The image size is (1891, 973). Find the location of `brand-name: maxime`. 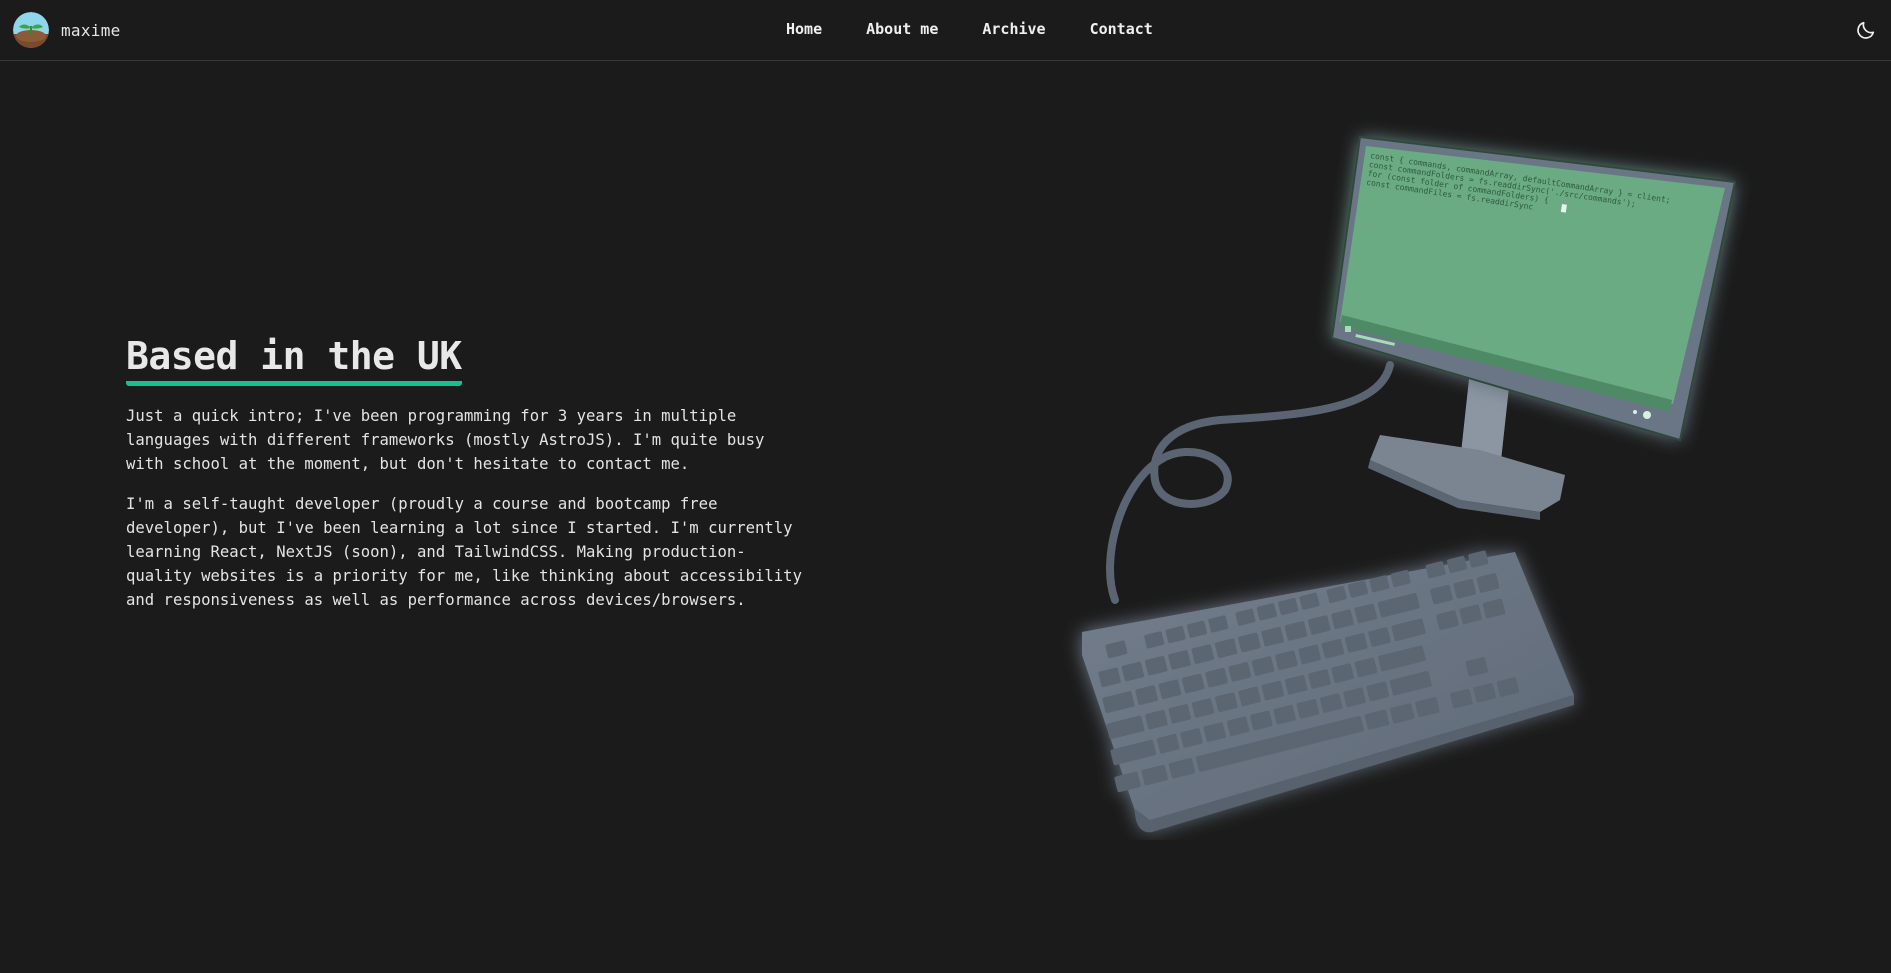

brand-name: maxime is located at coordinates (91, 30).